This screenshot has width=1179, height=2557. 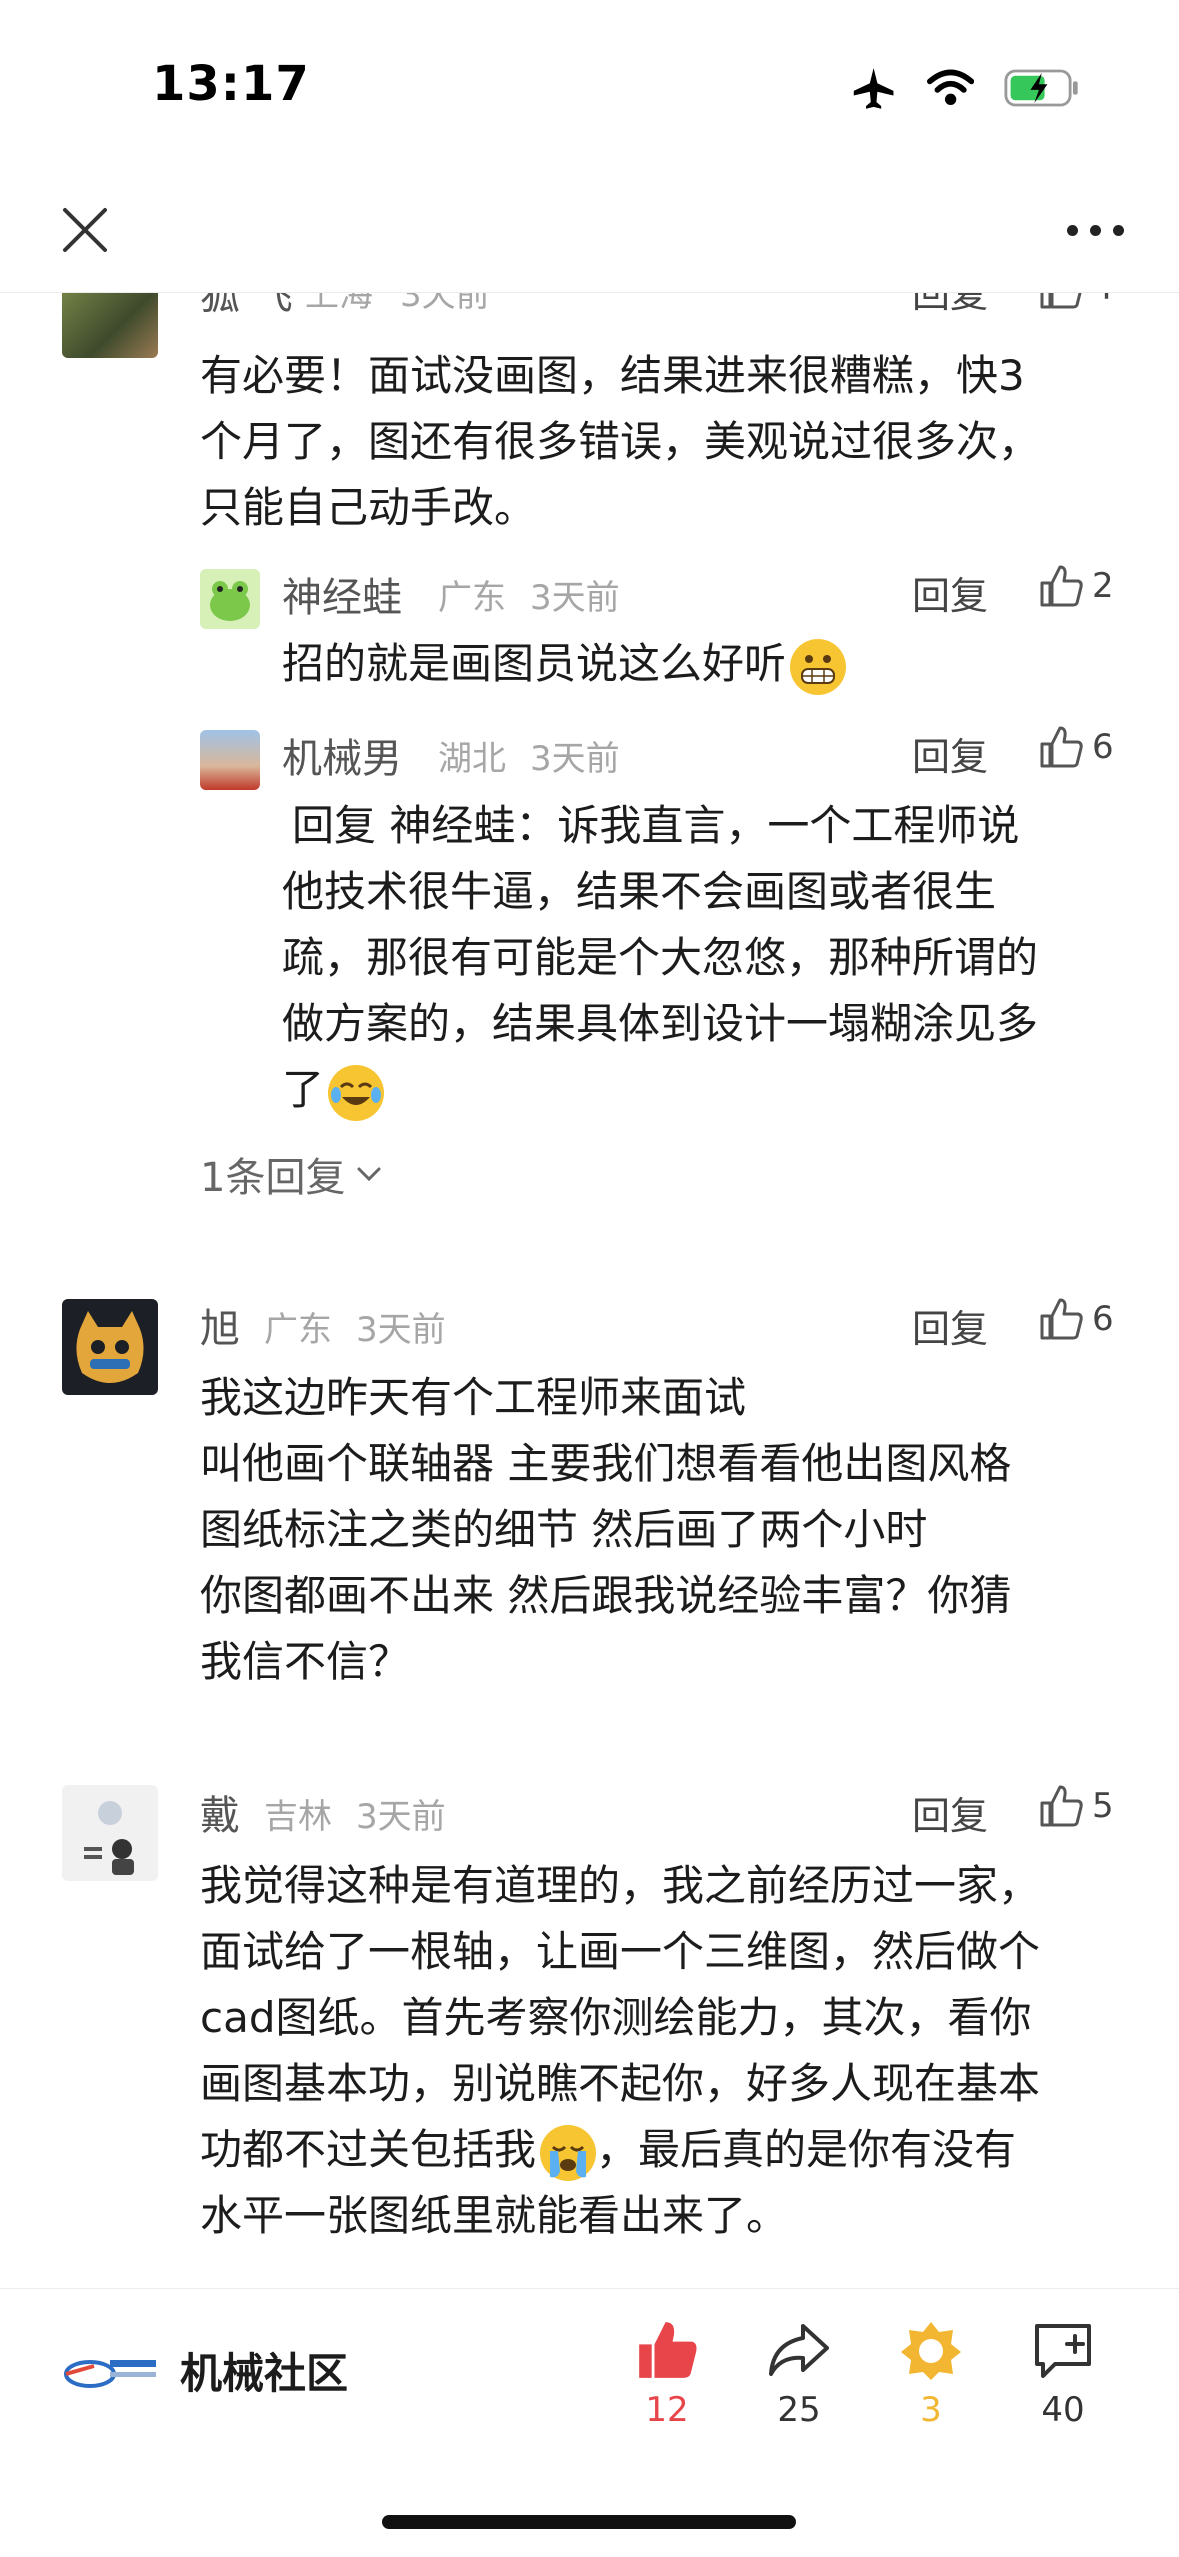 What do you see at coordinates (589, 2522) in the screenshot?
I see `home-indicator` at bounding box center [589, 2522].